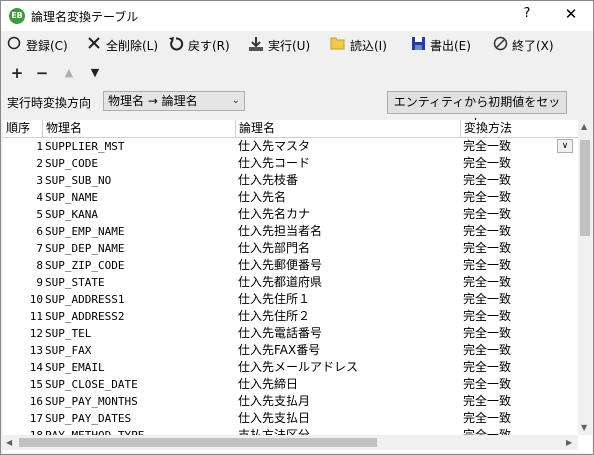 Image resolution: width=594 pixels, height=455 pixels. I want to click on horizontal-scrollbar: ◀ ▶, so click(290, 442).